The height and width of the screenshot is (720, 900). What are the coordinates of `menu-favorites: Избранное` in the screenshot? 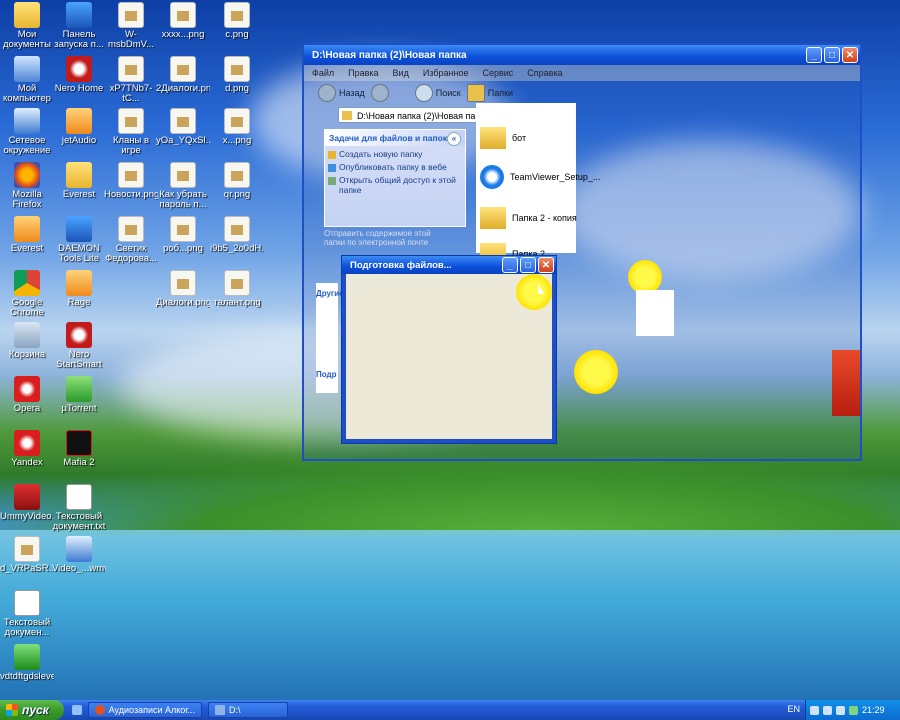 It's located at (446, 73).